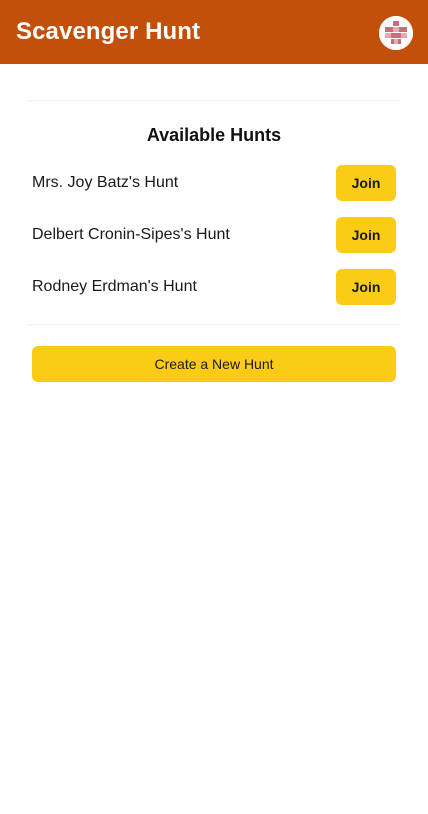  I want to click on list-item: Delbert Cronin-Sipes's Hunt Join, so click(214, 235).